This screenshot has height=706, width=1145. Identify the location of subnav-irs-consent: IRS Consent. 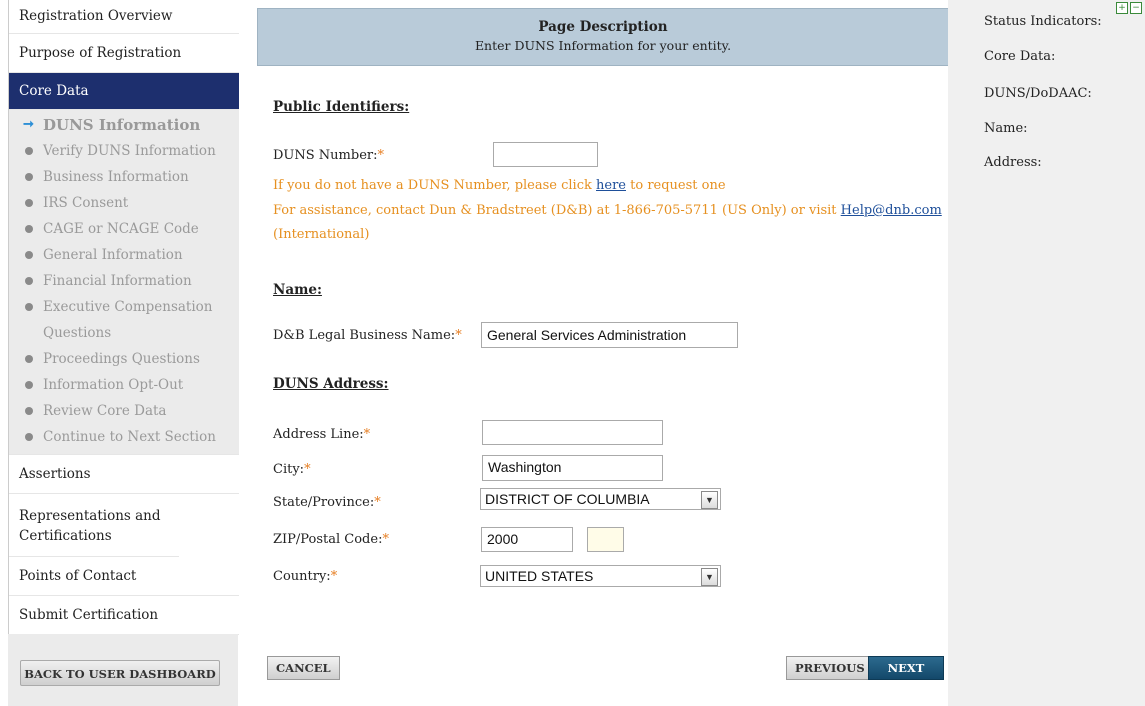
(124, 203).